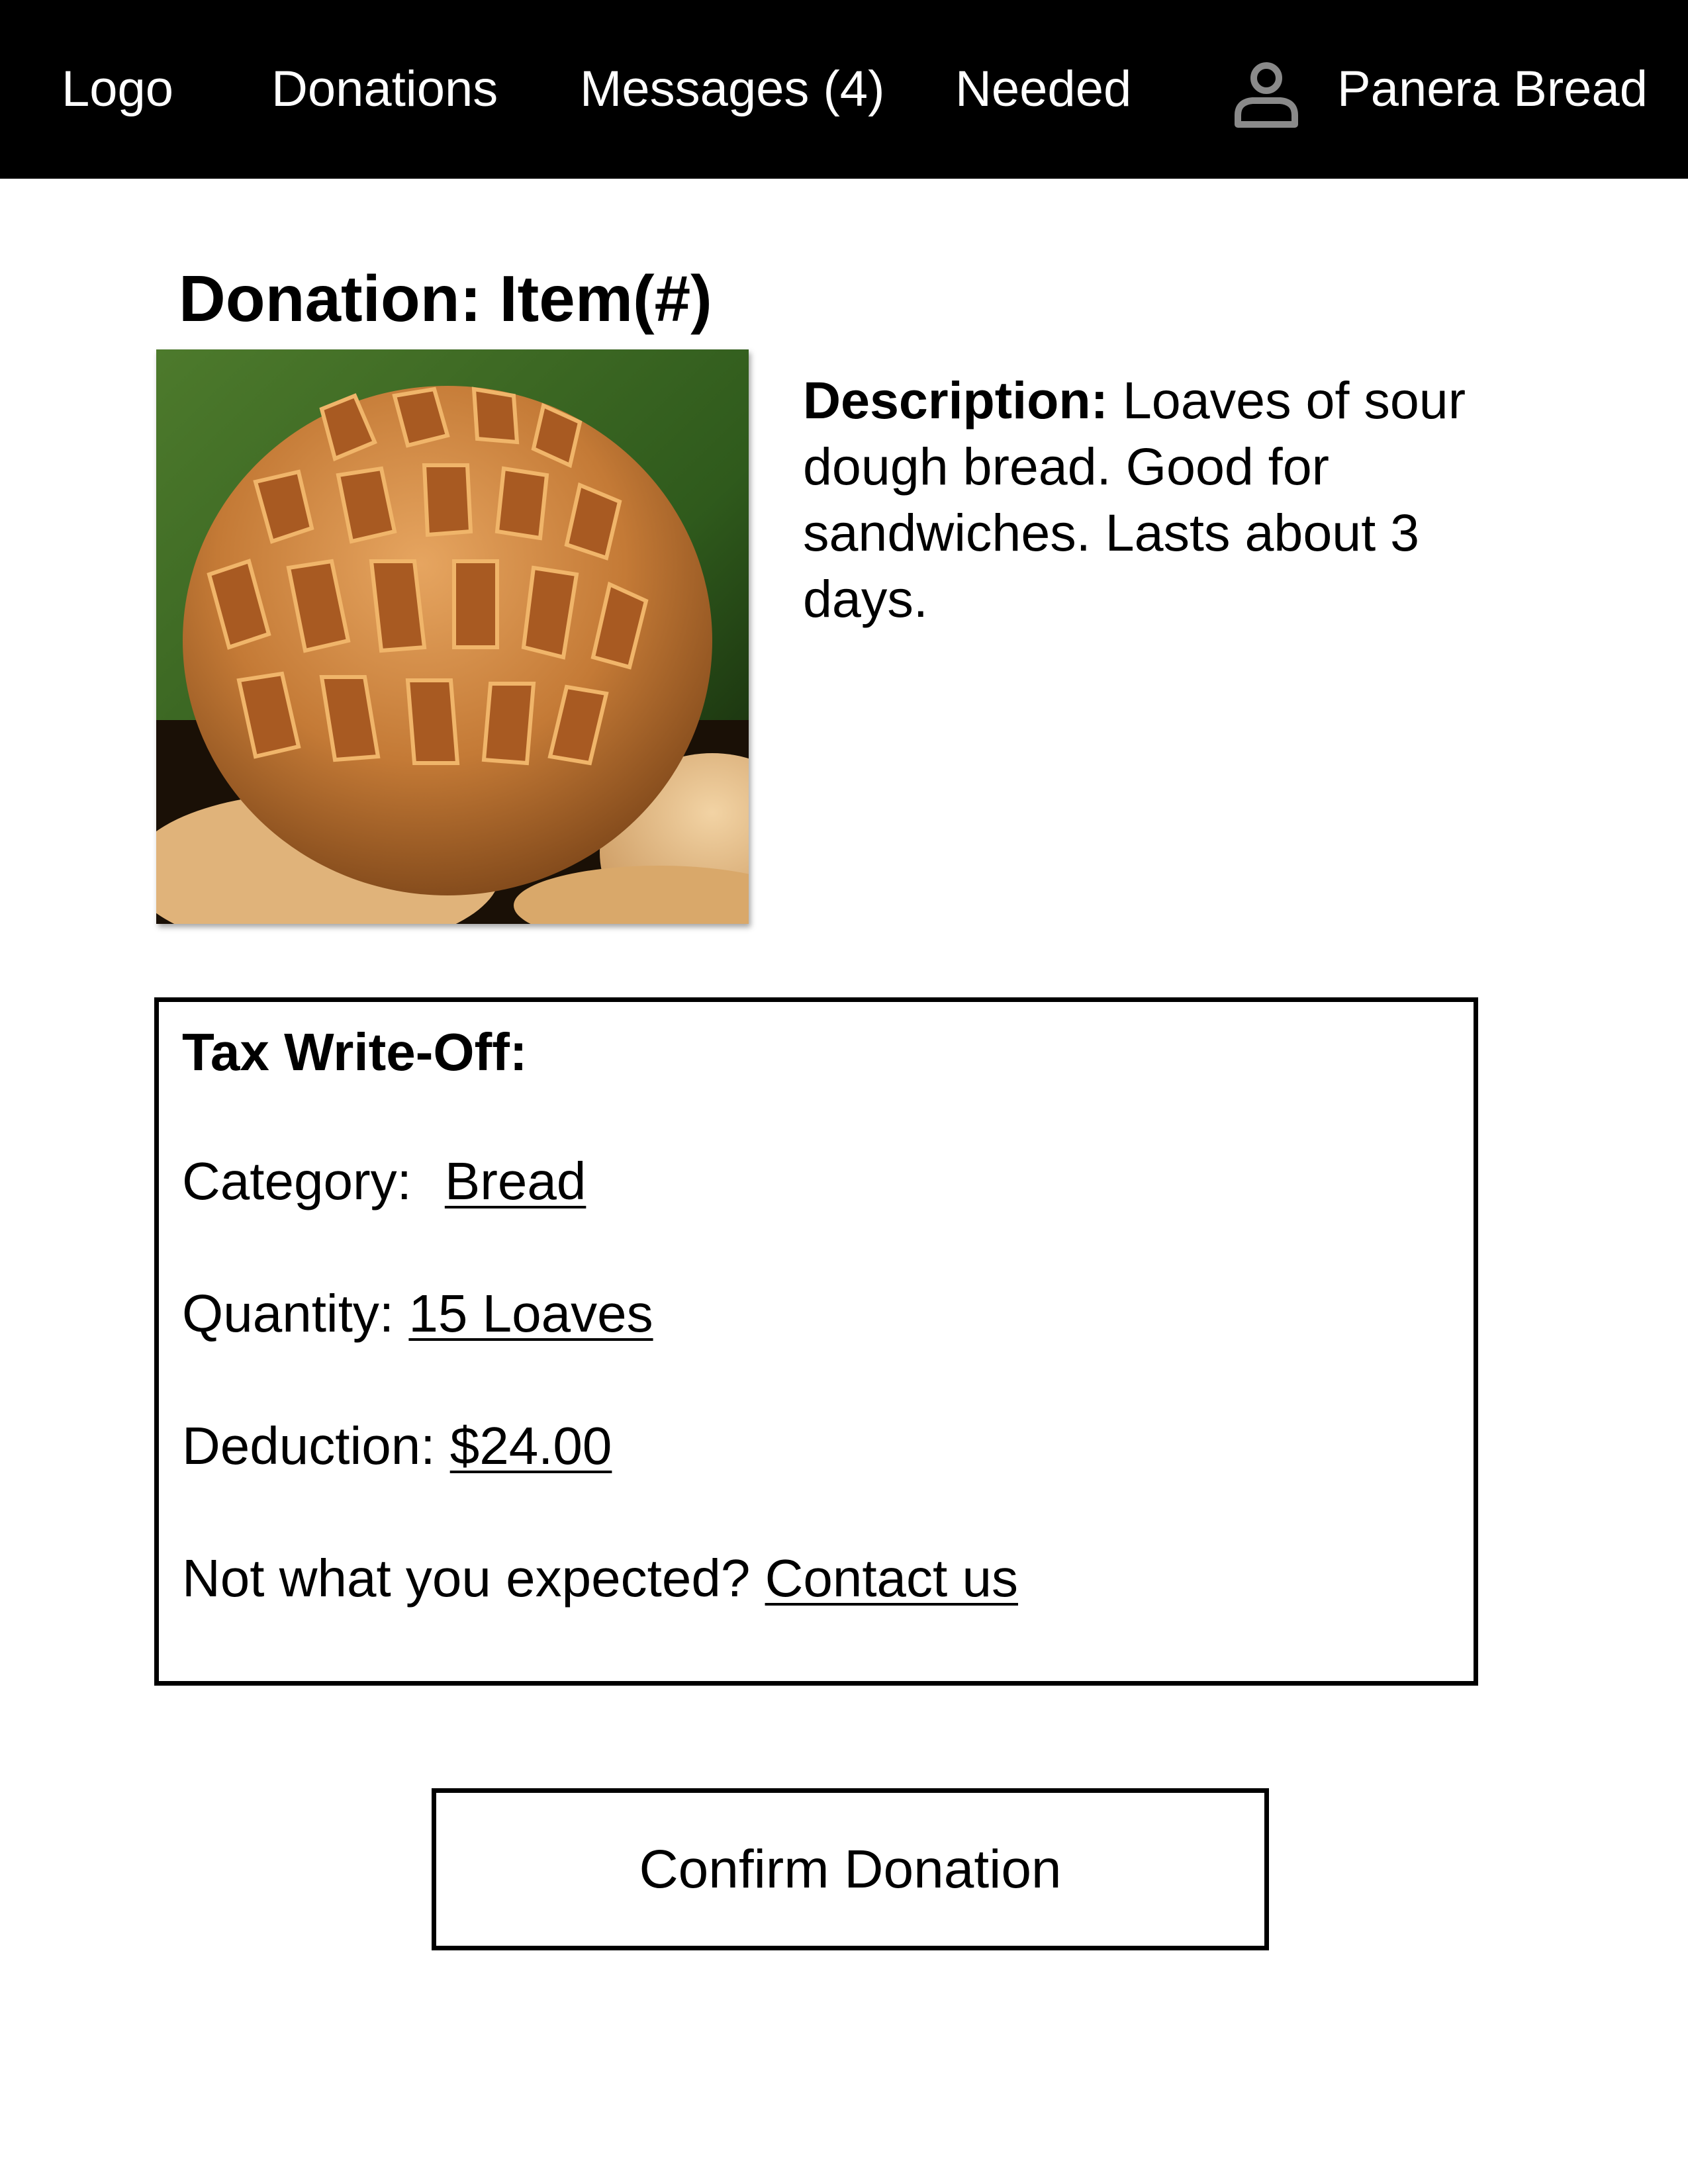 The image size is (1688, 2184). What do you see at coordinates (288, 1314) in the screenshot?
I see `quantity-label: Quantity:` at bounding box center [288, 1314].